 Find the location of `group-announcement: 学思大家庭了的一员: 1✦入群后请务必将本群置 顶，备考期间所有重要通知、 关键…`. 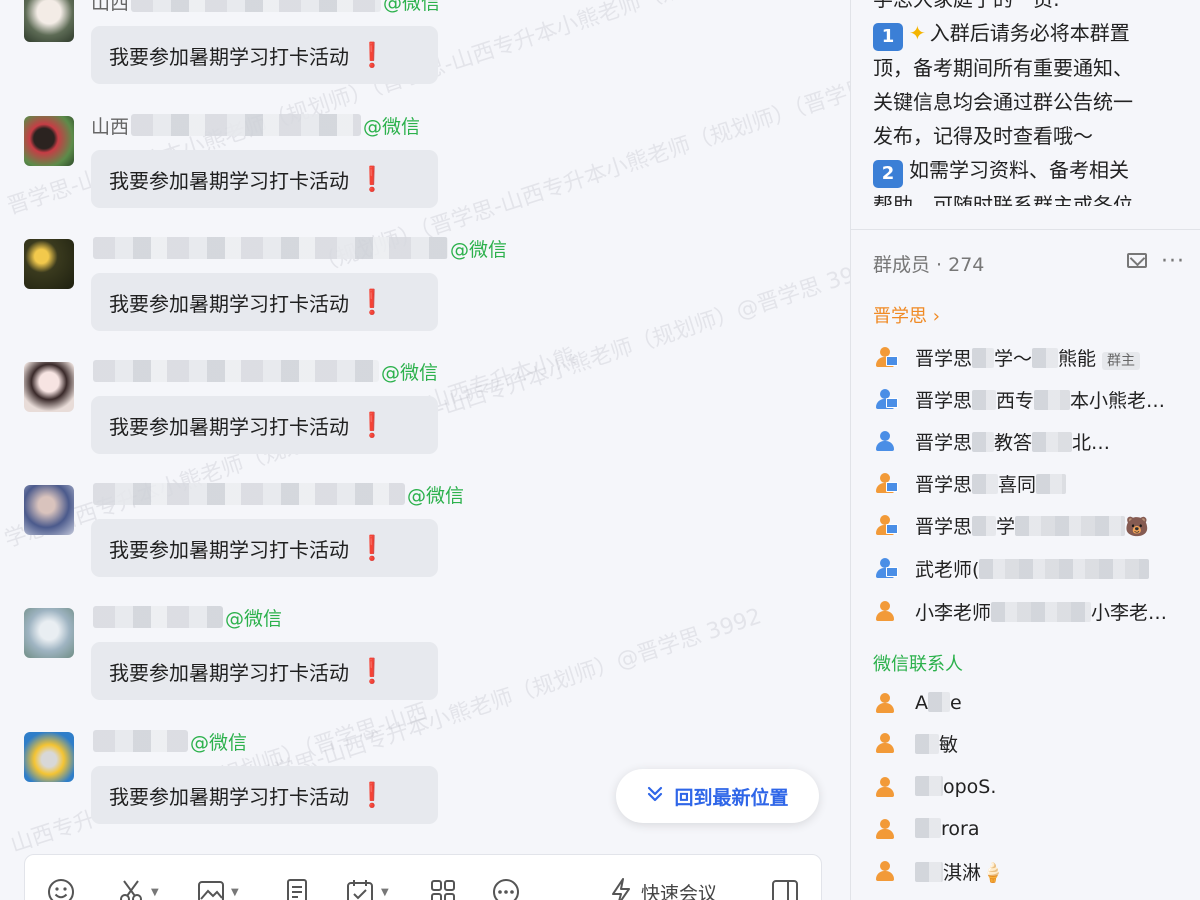

group-announcement: 学思大家庭了的一员: 1✦入群后请务必将本群置 顶，备考期间所有重要通知、 关键… is located at coordinates (1028, 103).